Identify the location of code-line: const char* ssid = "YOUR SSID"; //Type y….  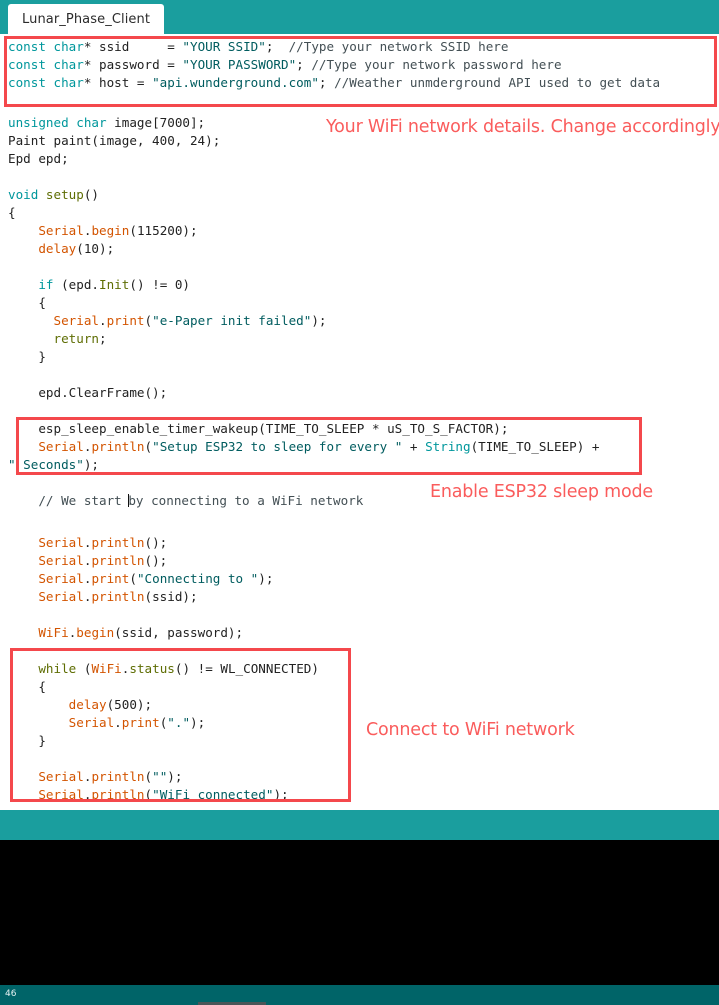
(258, 47).